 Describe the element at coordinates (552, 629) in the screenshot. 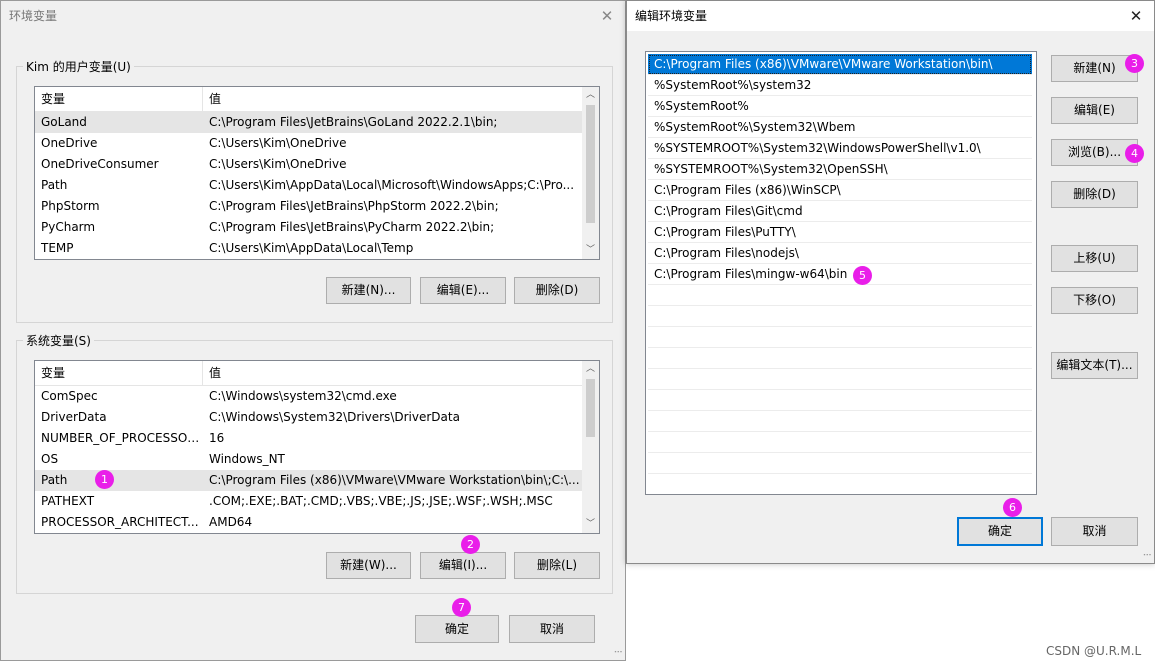

I see `env-cancel-button: 取消` at that location.